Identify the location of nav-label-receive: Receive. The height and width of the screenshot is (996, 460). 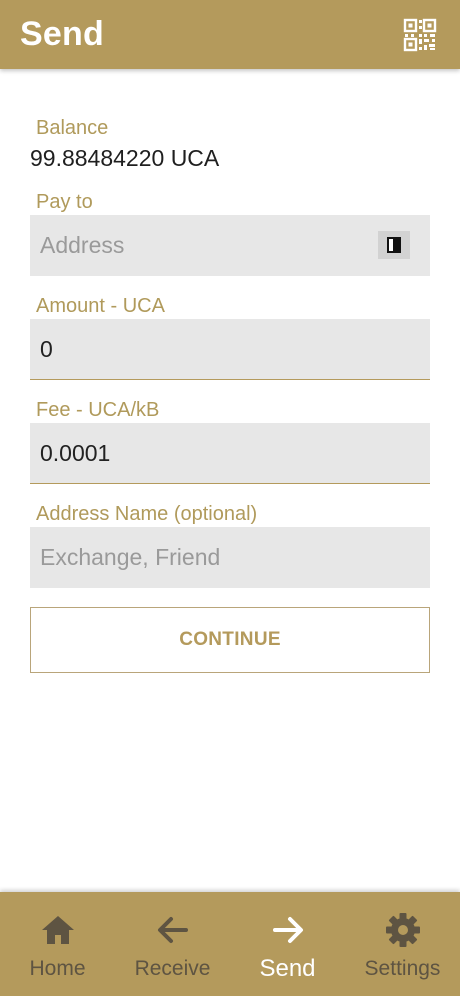
(172, 968).